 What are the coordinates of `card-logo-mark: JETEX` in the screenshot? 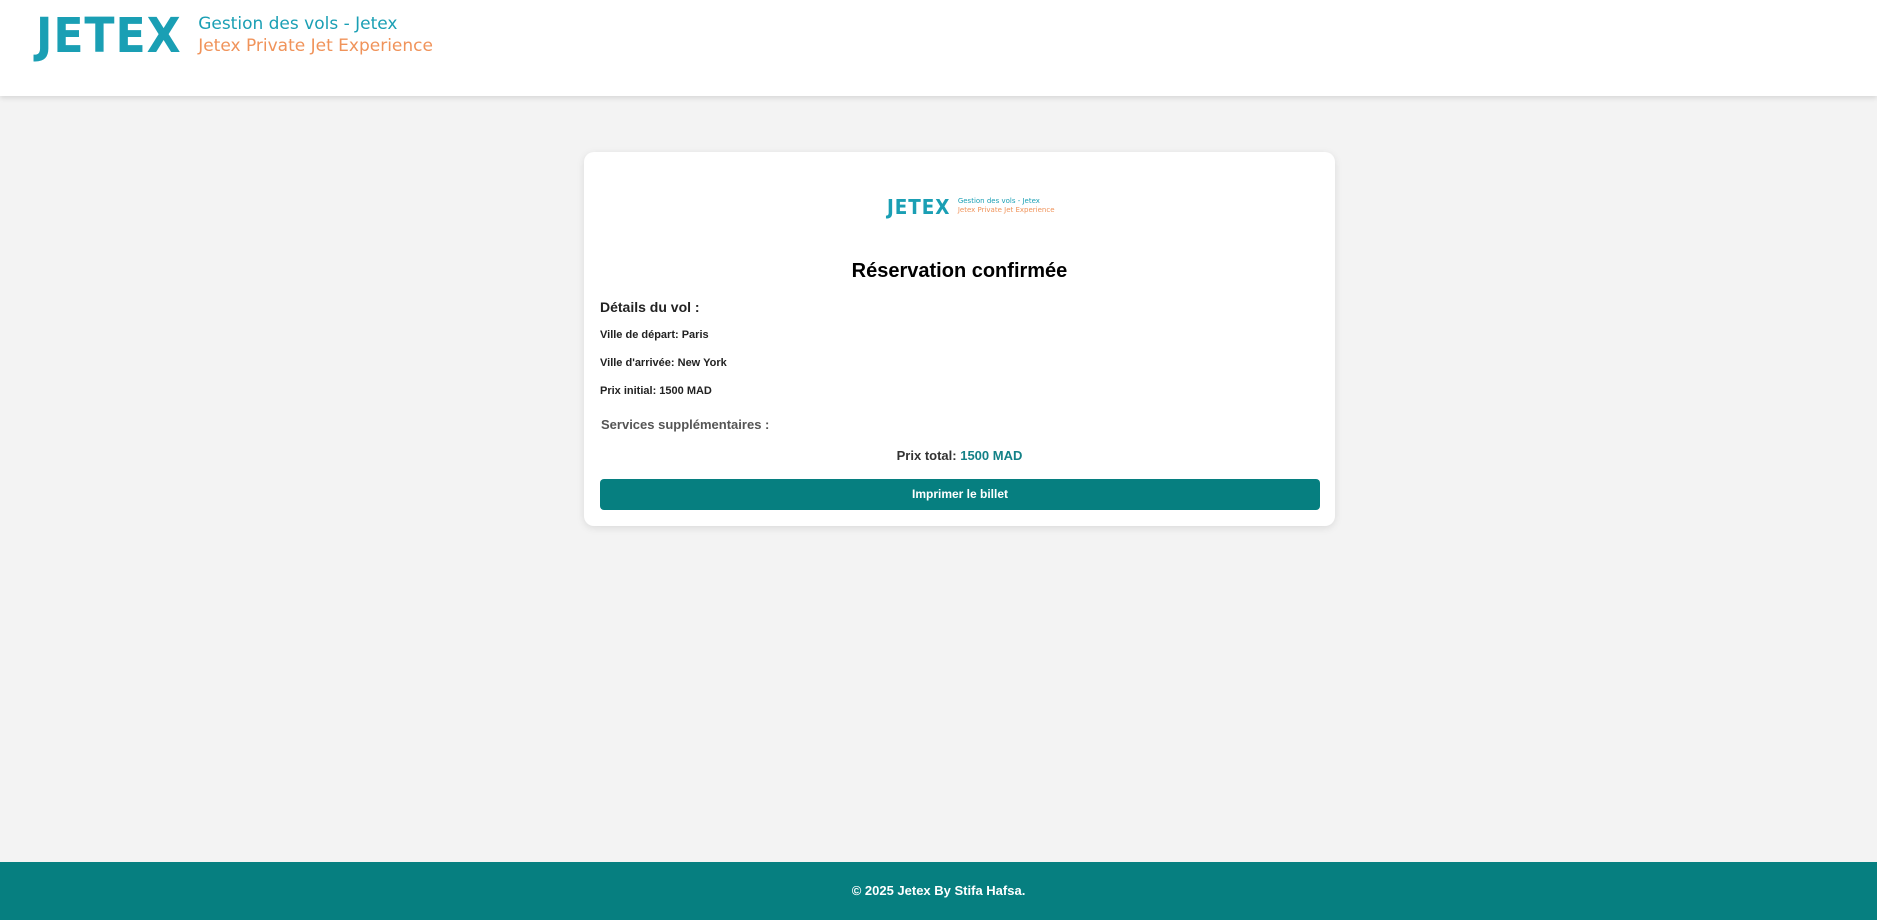 It's located at (919, 207).